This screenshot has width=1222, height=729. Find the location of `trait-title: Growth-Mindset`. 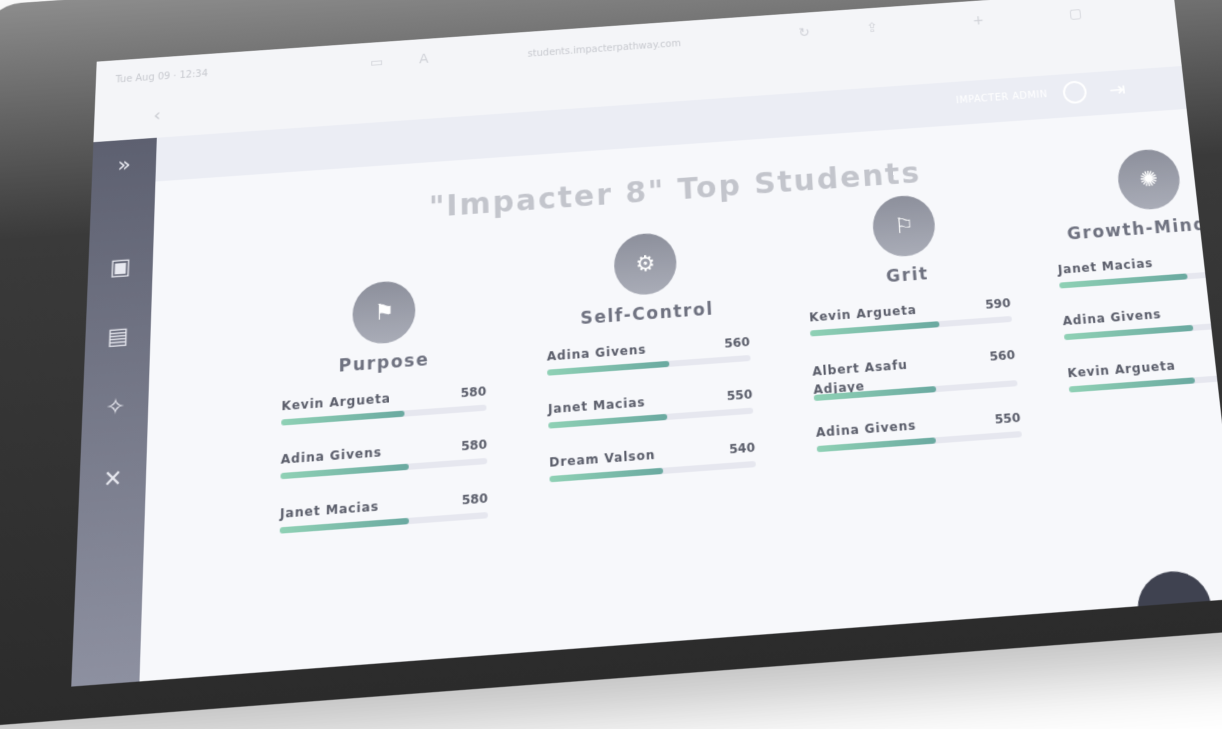

trait-title: Growth-Mindset is located at coordinates (1138, 229).